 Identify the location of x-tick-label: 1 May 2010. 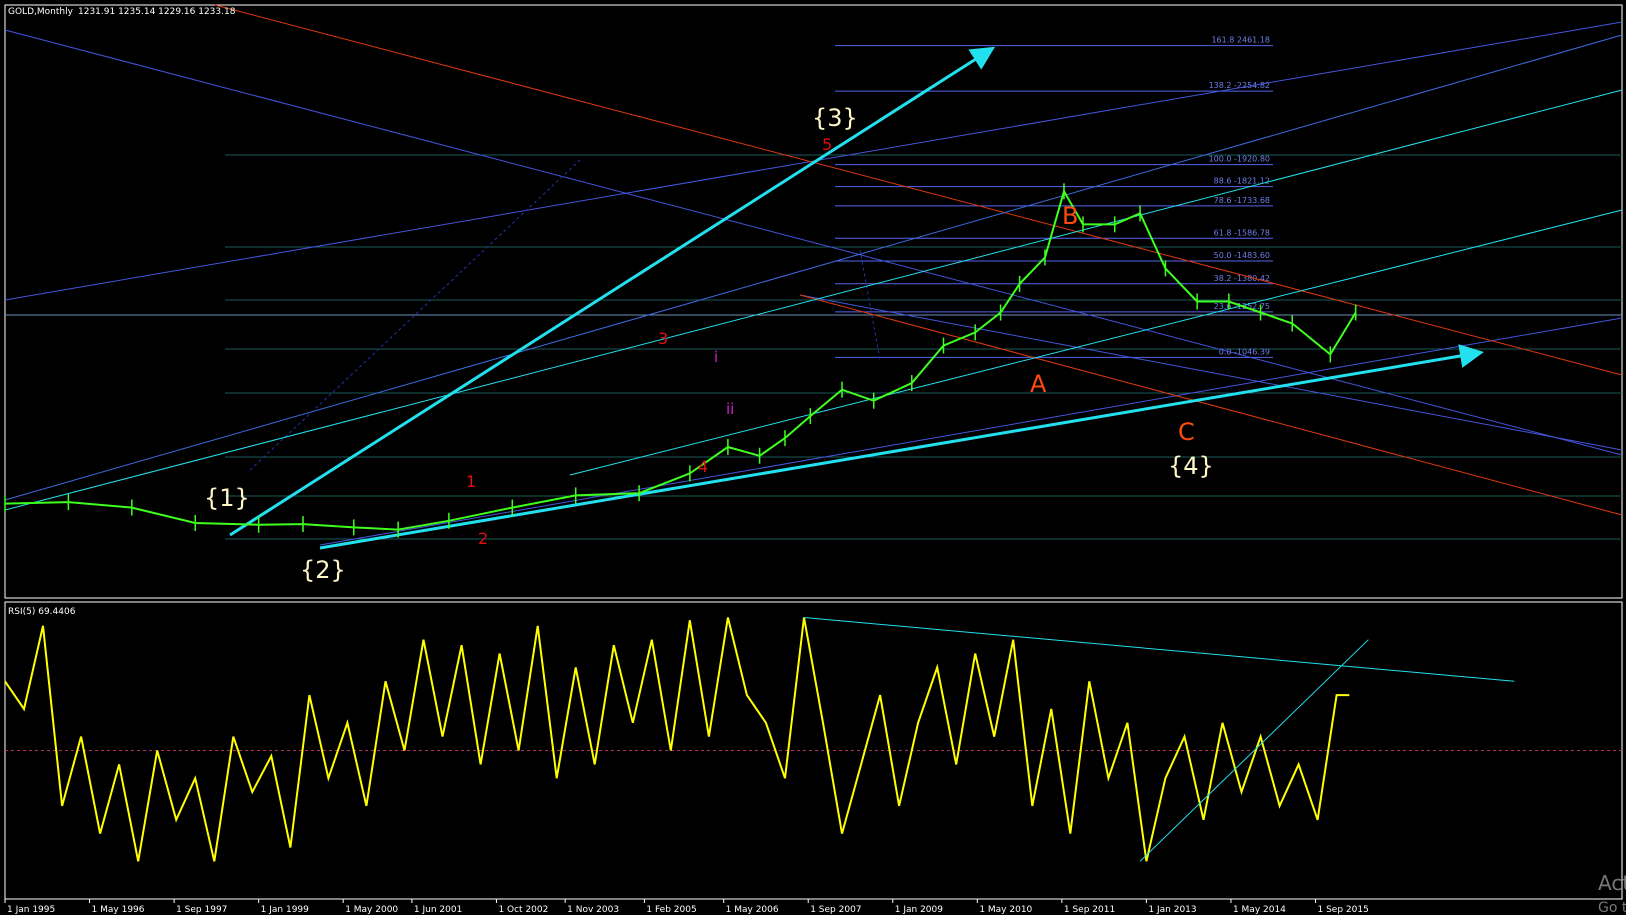
(1005, 910).